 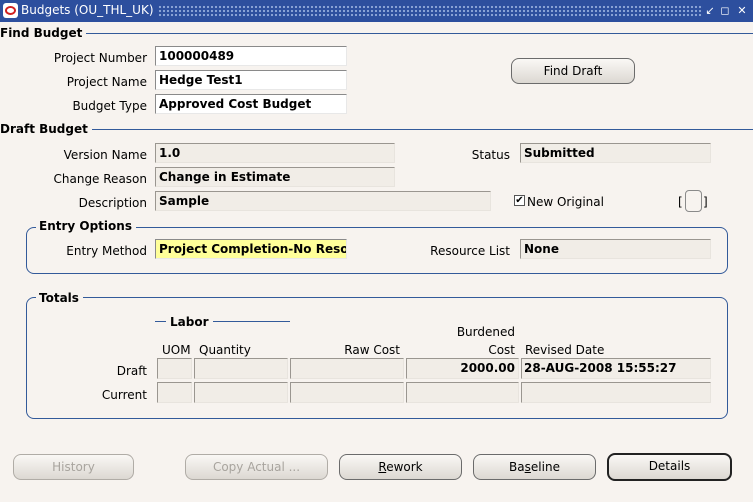 What do you see at coordinates (616, 392) in the screenshot?
I see `current-revised-date-cell` at bounding box center [616, 392].